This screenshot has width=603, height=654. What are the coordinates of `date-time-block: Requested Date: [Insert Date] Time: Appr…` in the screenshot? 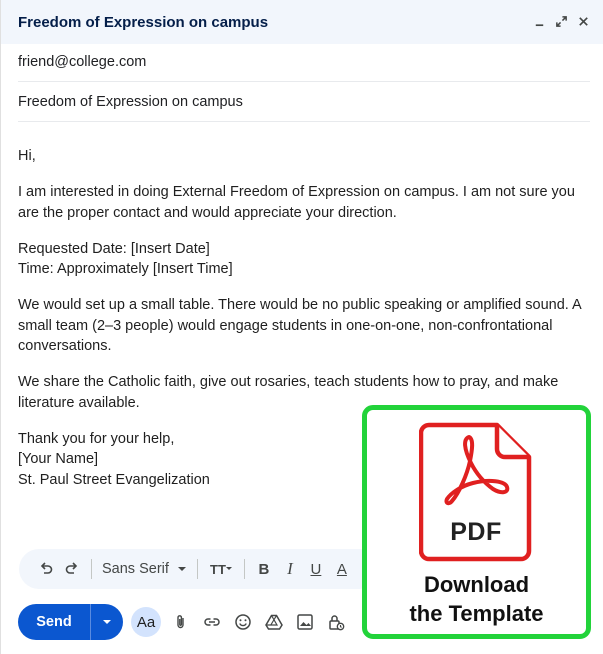 It's located at (304, 259).